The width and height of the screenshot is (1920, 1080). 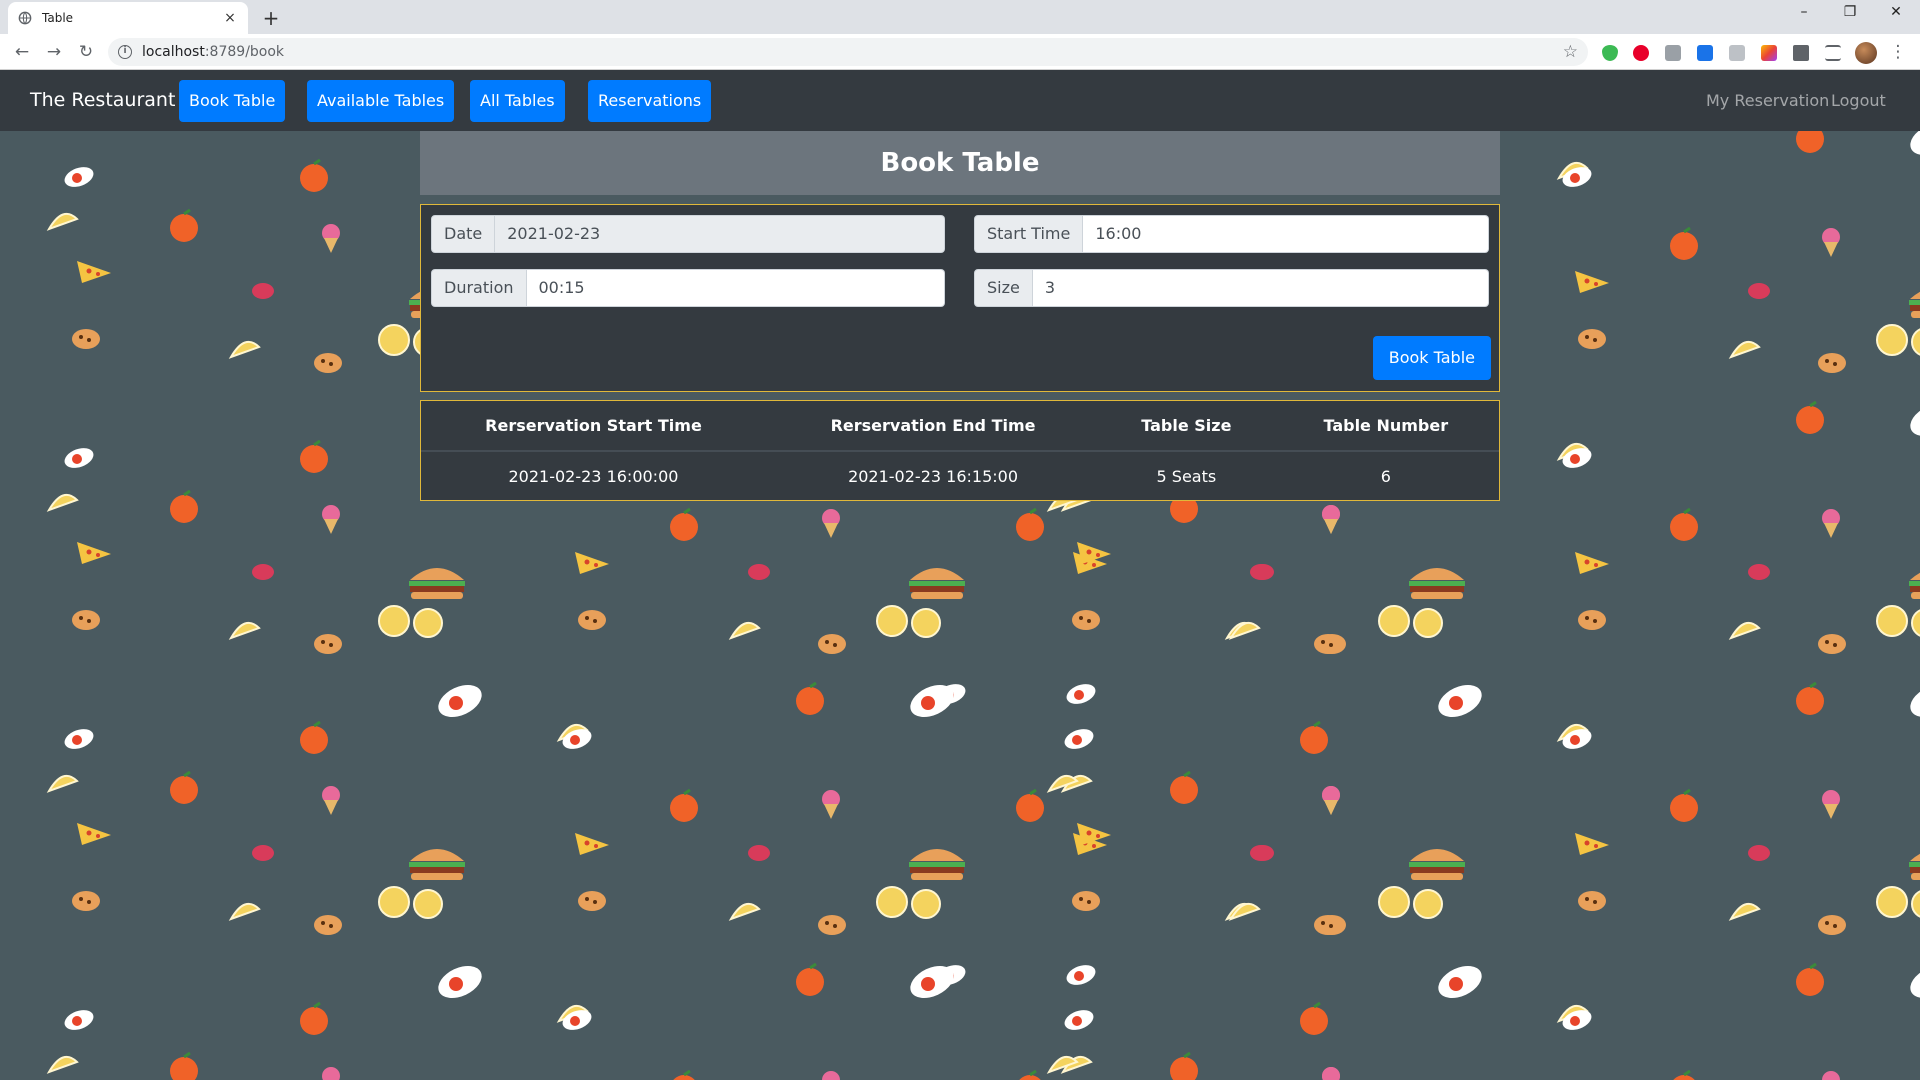 What do you see at coordinates (650, 101) in the screenshot?
I see `nav-reservations-button: Reservations` at bounding box center [650, 101].